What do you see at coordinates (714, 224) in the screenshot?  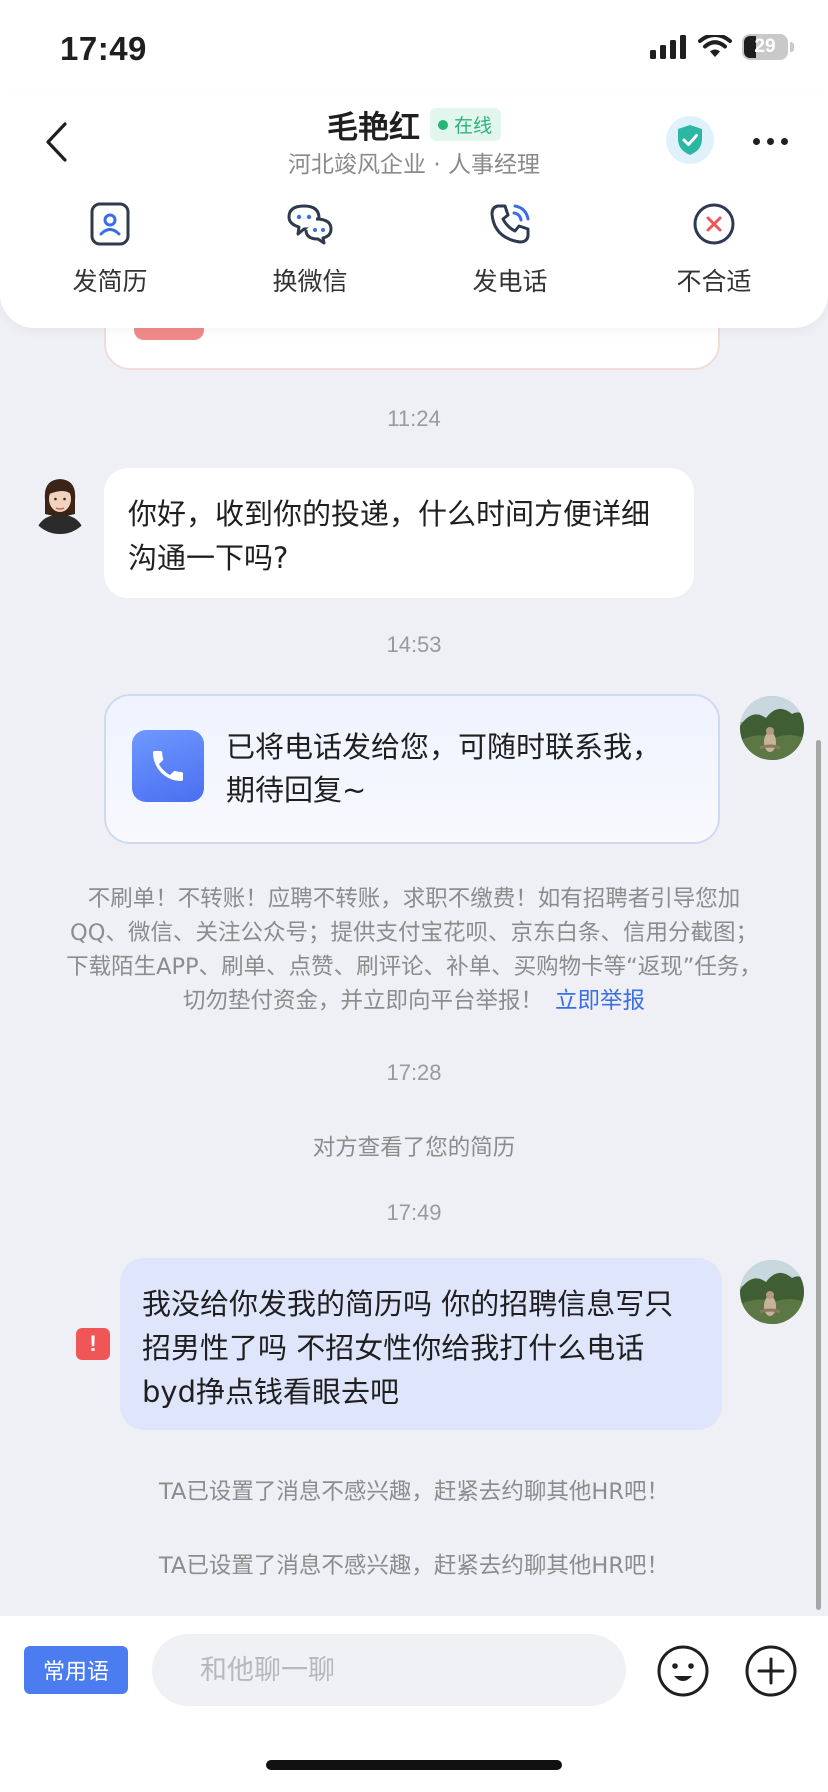 I see `close-circle-icon` at bounding box center [714, 224].